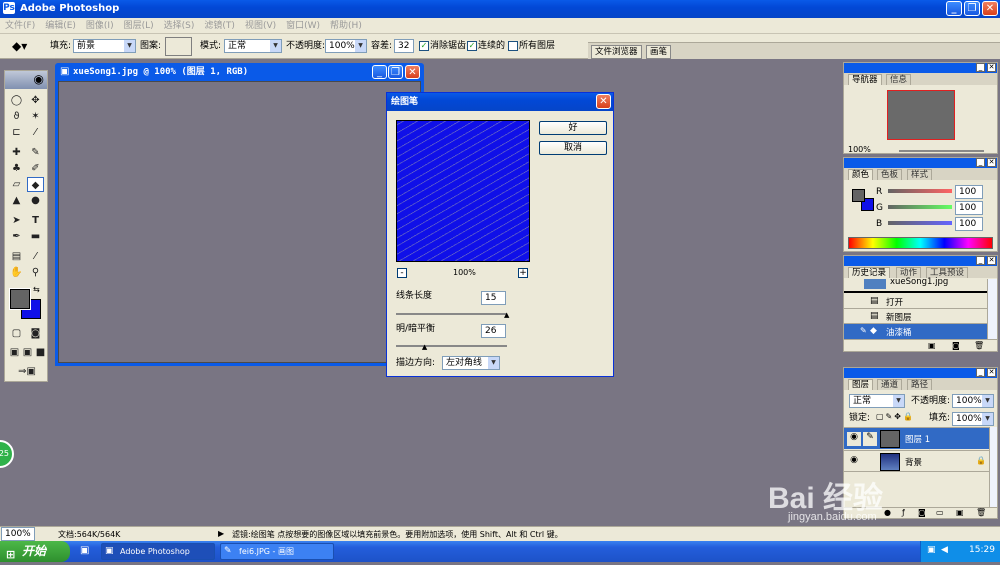 The width and height of the screenshot is (1000, 565). I want to click on layers-title-bar: _ ✕, so click(920, 373).